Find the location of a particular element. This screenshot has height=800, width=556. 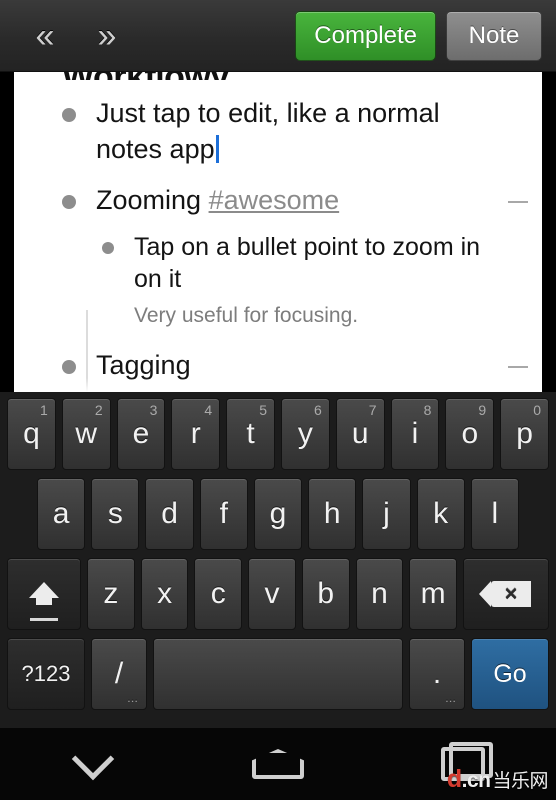

list-item-text: Zooming #awesome is located at coordinates (217, 201).